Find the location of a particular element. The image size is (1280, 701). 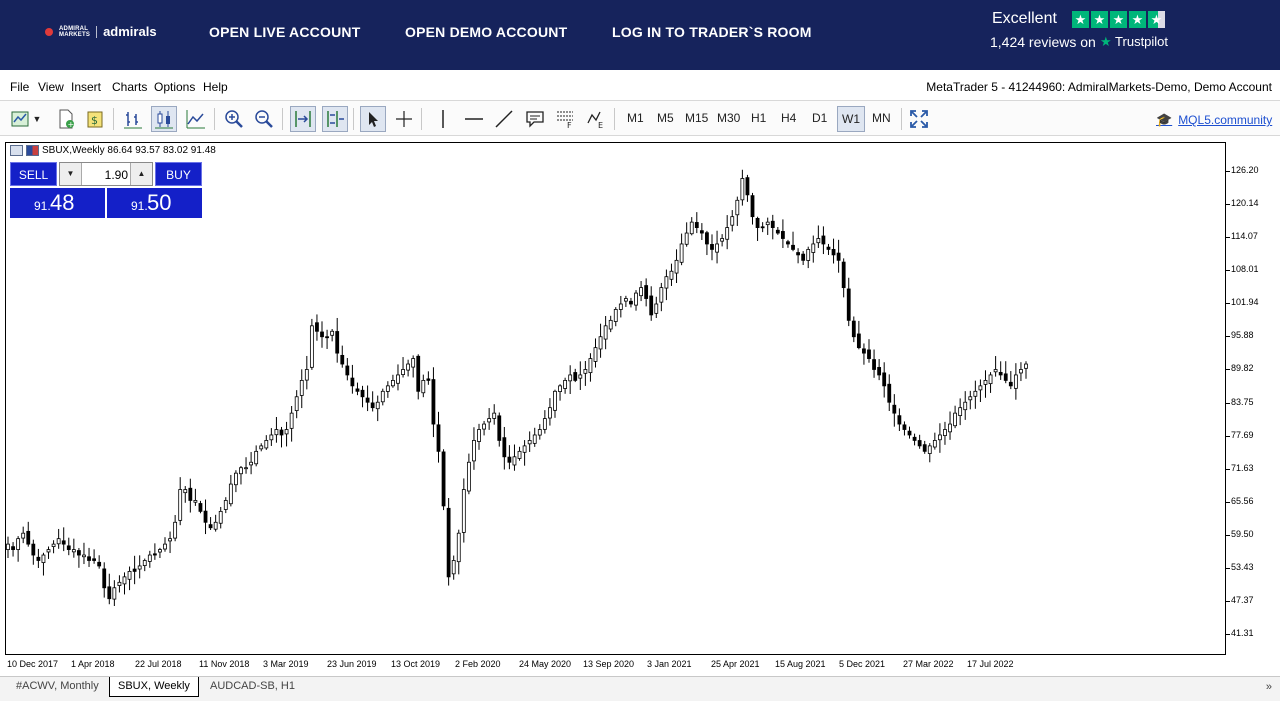

admirals-logo: ADMIRAL MARKETS admirals is located at coordinates (101, 31).